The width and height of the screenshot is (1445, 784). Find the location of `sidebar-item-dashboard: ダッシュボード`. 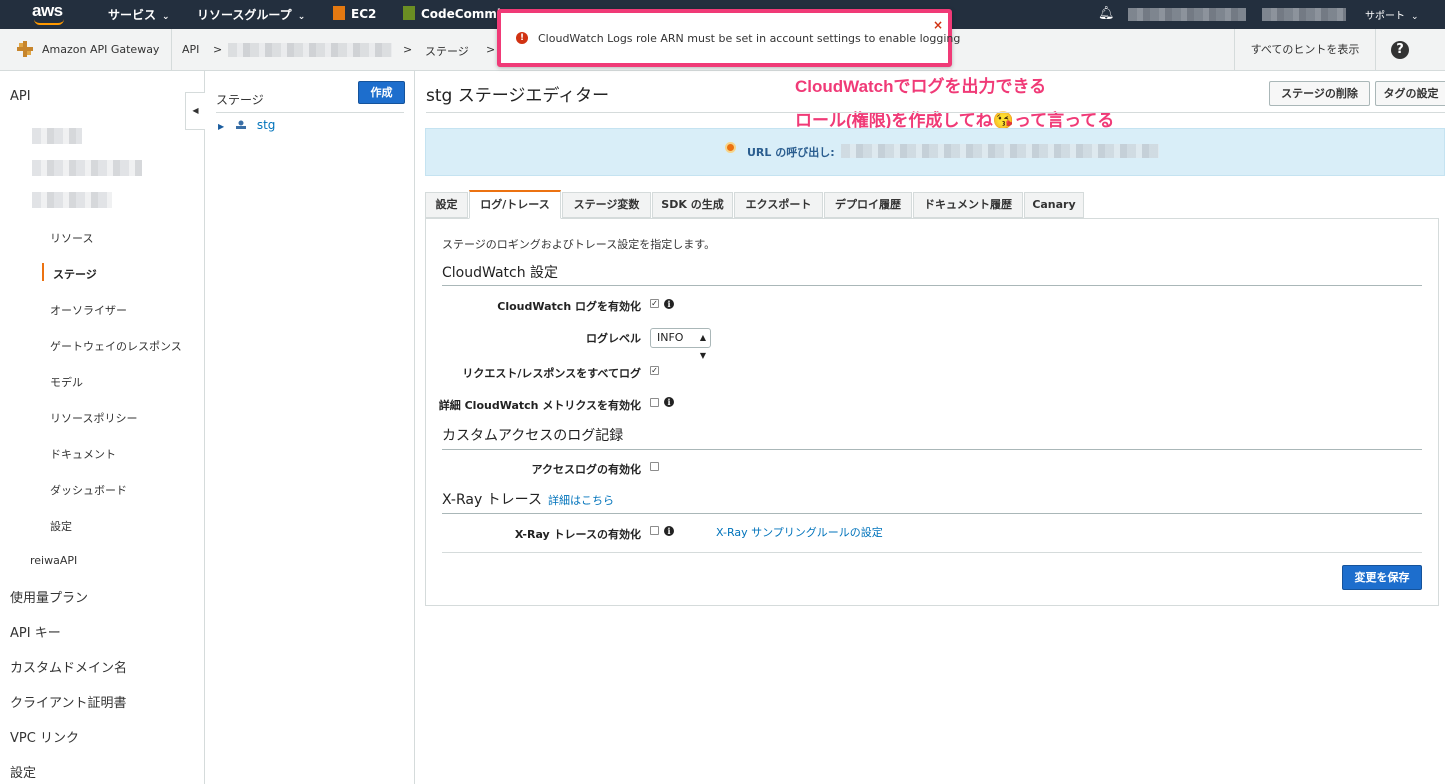

sidebar-item-dashboard: ダッシュボード is located at coordinates (88, 490).